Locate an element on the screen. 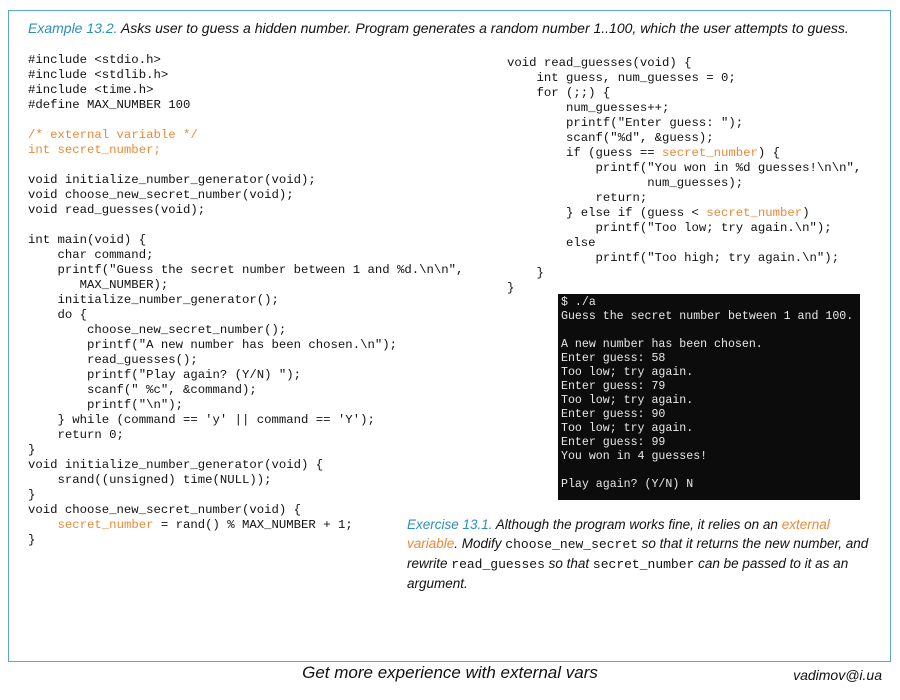 The height and width of the screenshot is (700, 900). code-line: printf("Too high; try again.\n"); is located at coordinates (684, 258).